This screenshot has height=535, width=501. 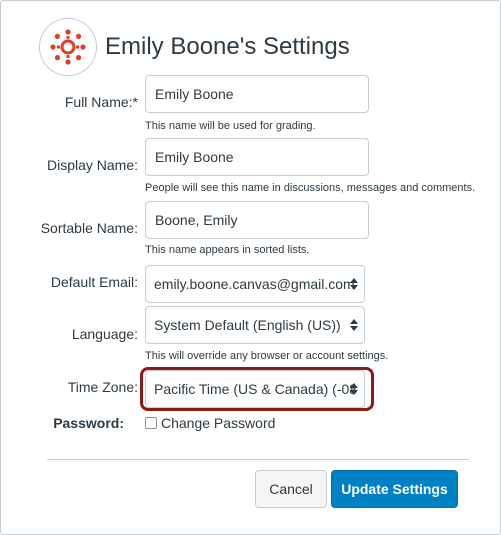 What do you see at coordinates (92, 165) in the screenshot?
I see `display-name-label: Display Name:` at bounding box center [92, 165].